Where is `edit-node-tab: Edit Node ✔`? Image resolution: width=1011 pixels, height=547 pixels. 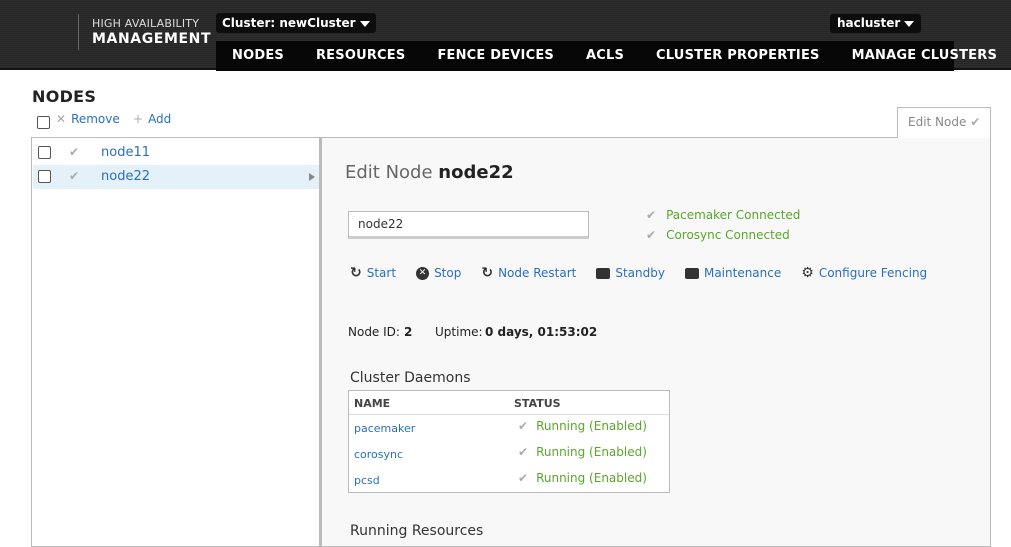 edit-node-tab: Edit Node ✔ is located at coordinates (944, 122).